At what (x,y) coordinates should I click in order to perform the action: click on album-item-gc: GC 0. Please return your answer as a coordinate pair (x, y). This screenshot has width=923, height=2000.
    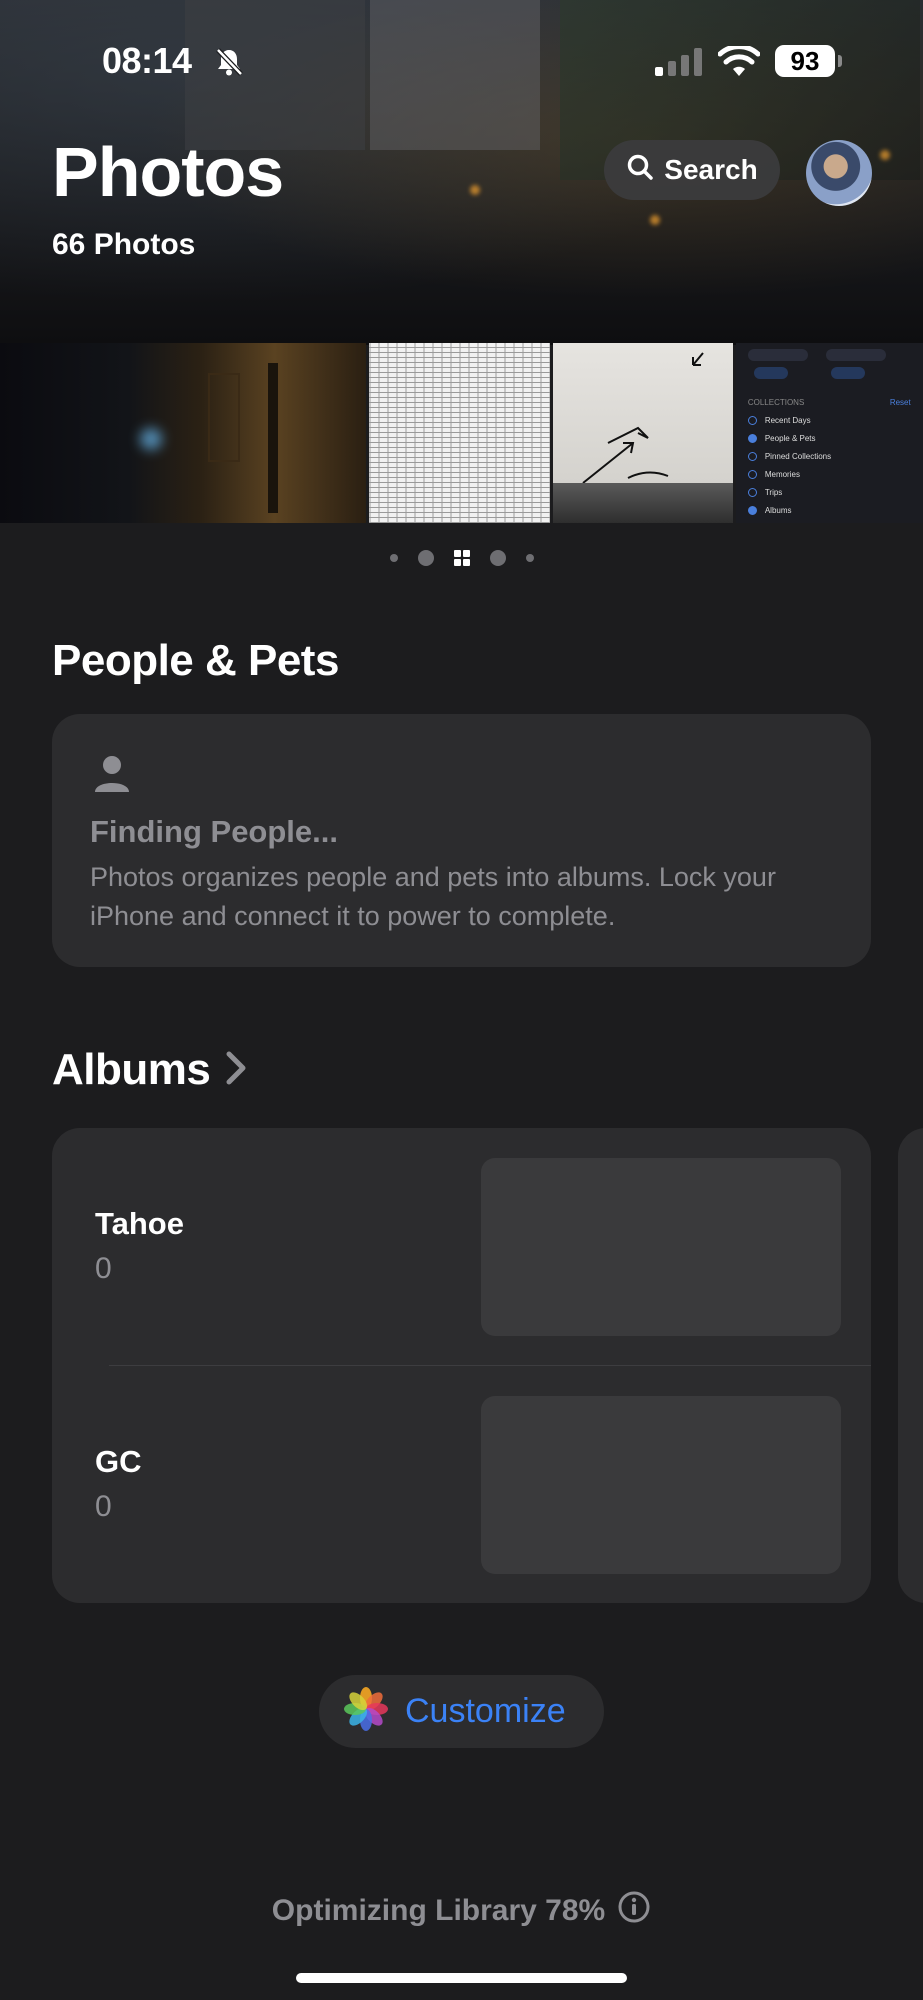
    Looking at the image, I should click on (461, 1484).